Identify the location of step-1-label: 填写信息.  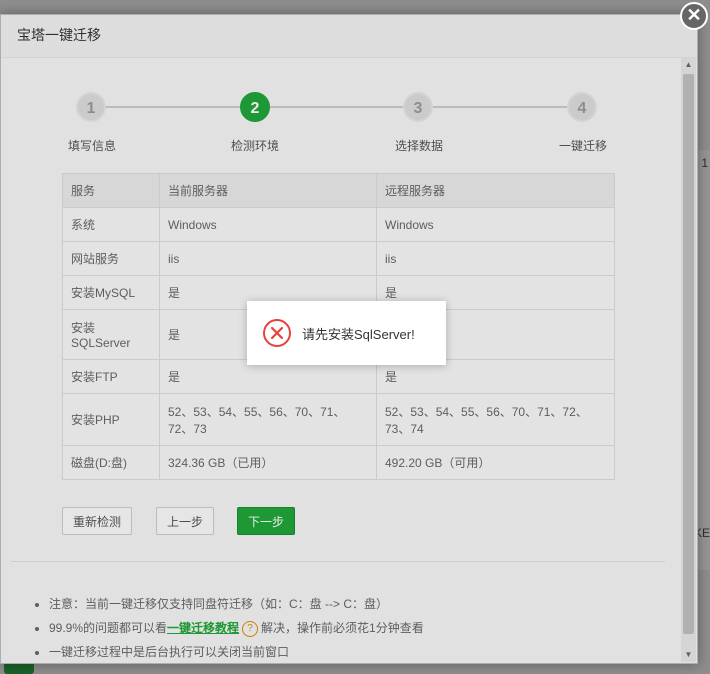
(91, 146).